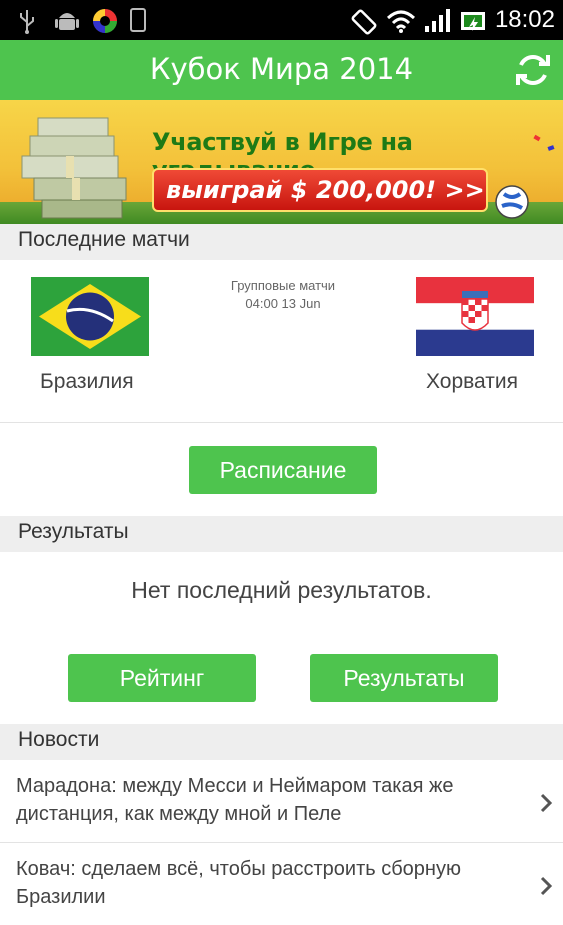  What do you see at coordinates (74, 168) in the screenshot?
I see `money-stack-icon` at bounding box center [74, 168].